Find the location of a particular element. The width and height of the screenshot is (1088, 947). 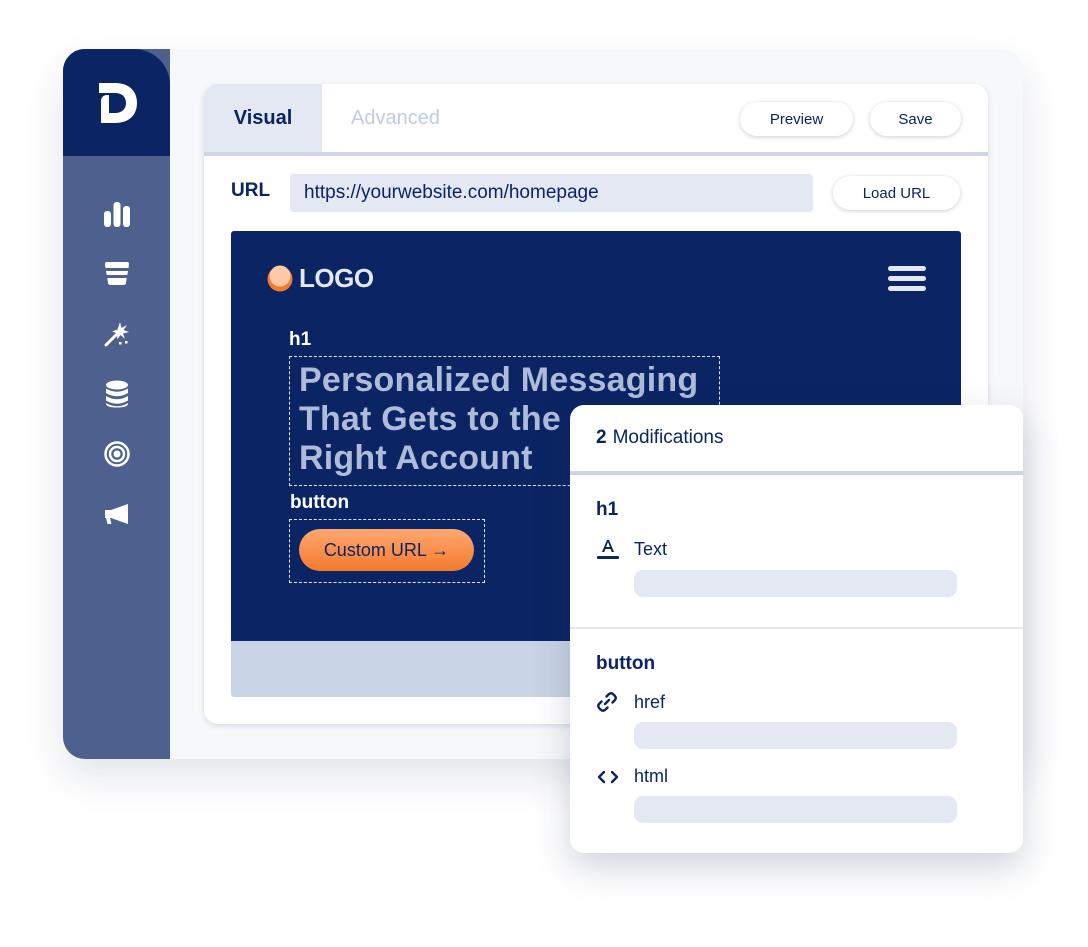

sidebar-item-funnel is located at coordinates (116, 274).